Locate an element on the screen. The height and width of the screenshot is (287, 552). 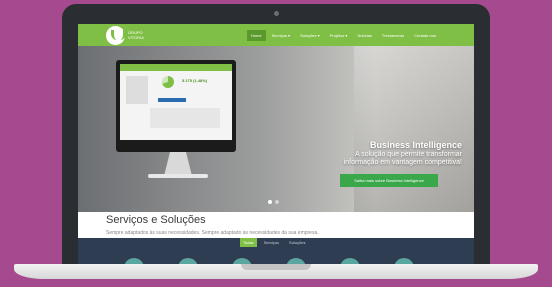
camera-icon is located at coordinates (276, 13).